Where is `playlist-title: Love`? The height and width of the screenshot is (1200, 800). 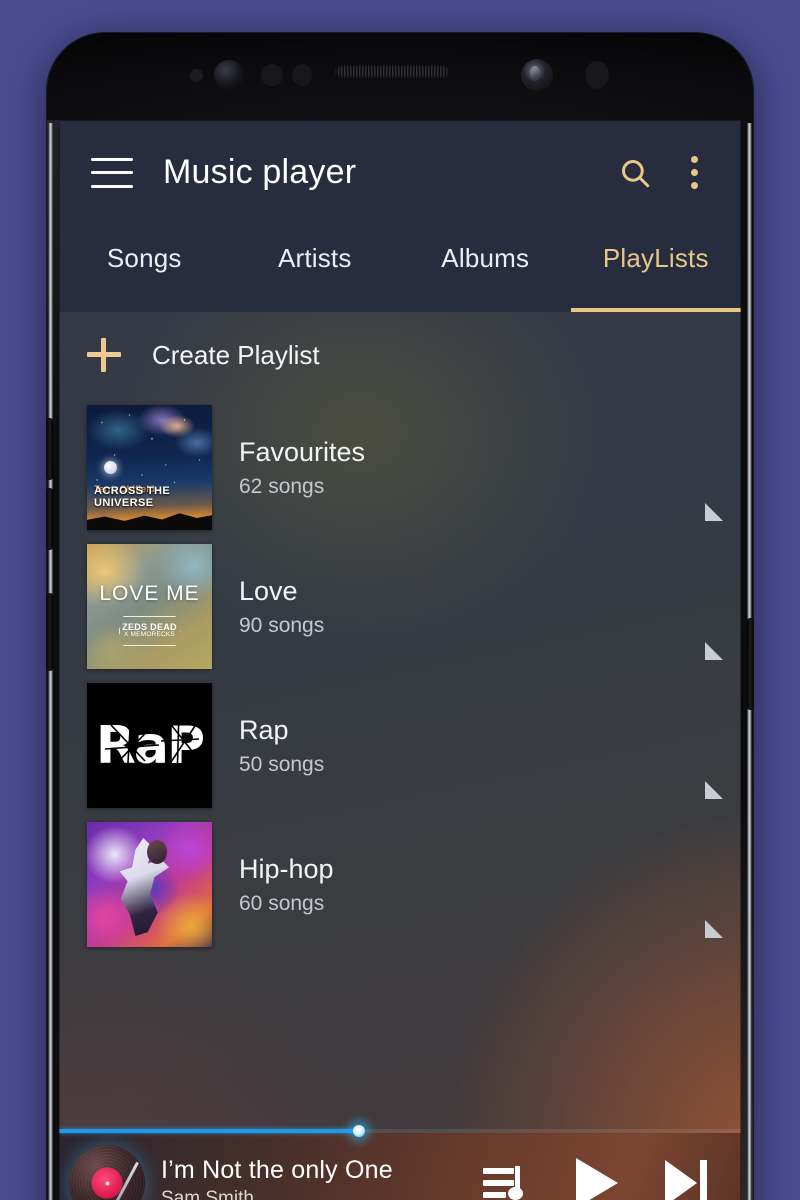
playlist-title: Love is located at coordinates (268, 590).